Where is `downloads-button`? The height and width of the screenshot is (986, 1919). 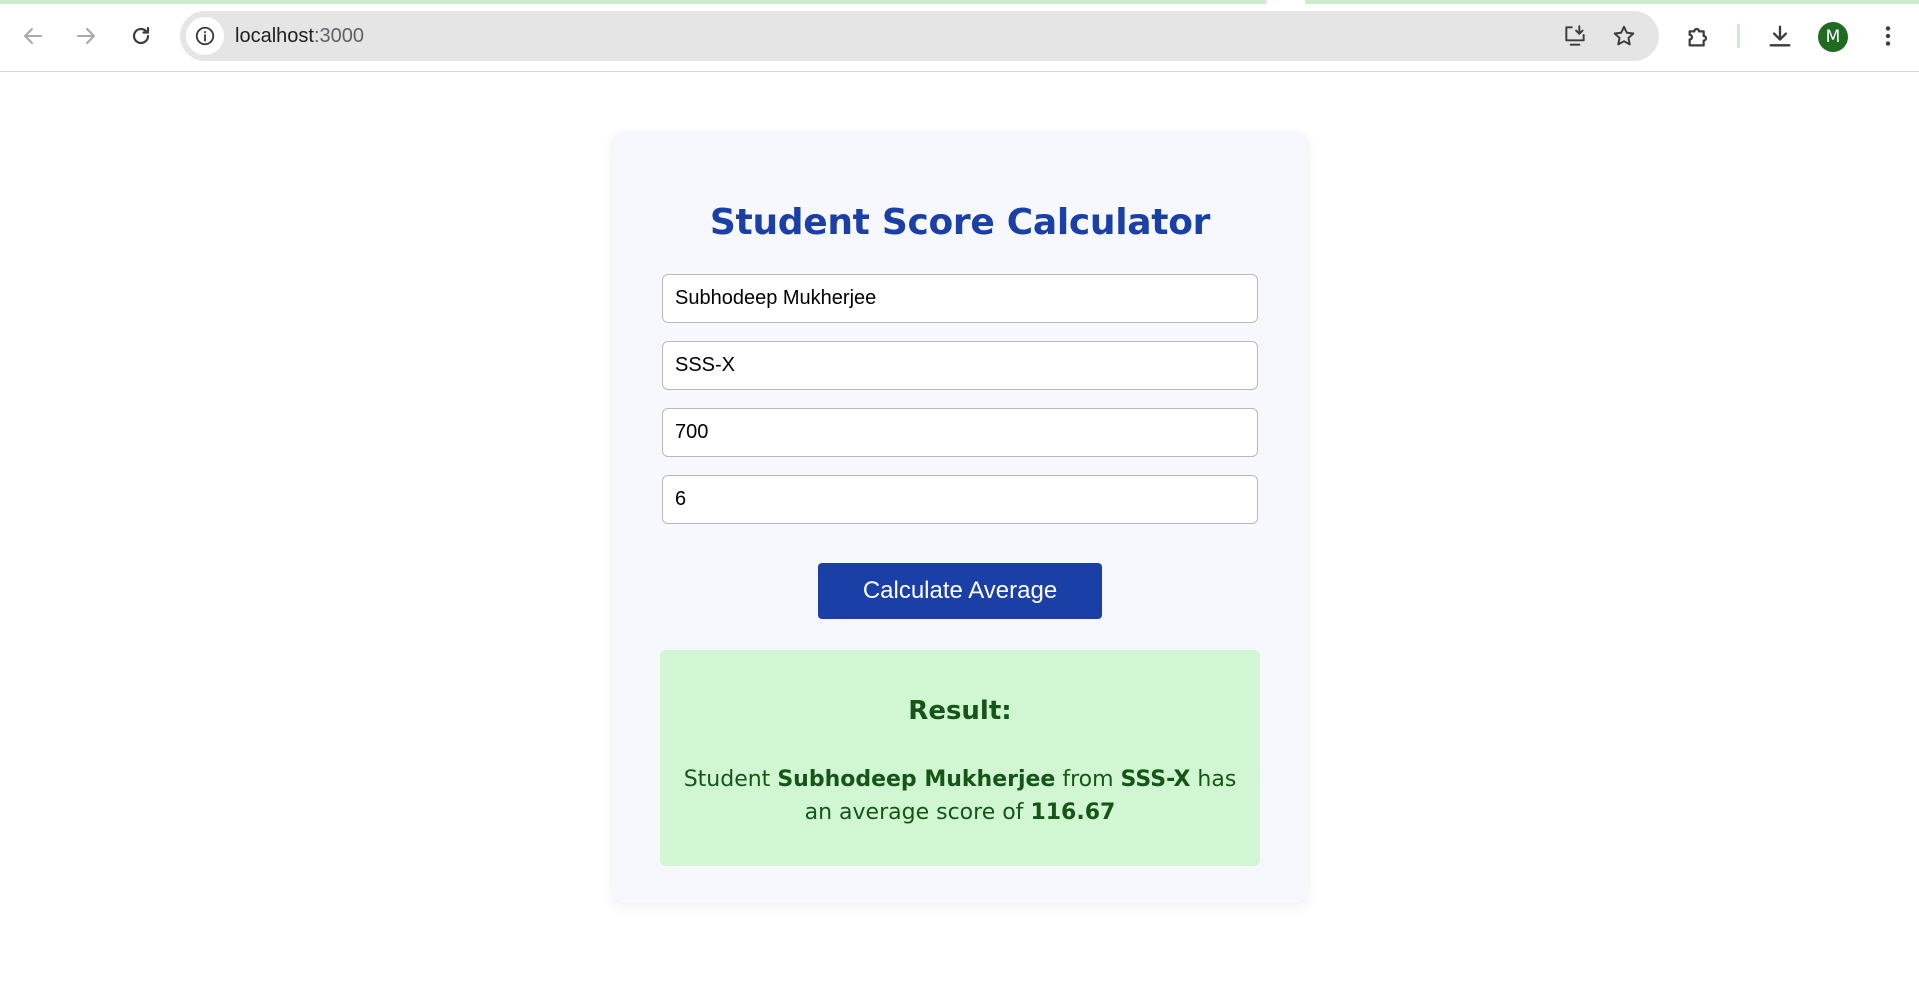
downloads-button is located at coordinates (1780, 36).